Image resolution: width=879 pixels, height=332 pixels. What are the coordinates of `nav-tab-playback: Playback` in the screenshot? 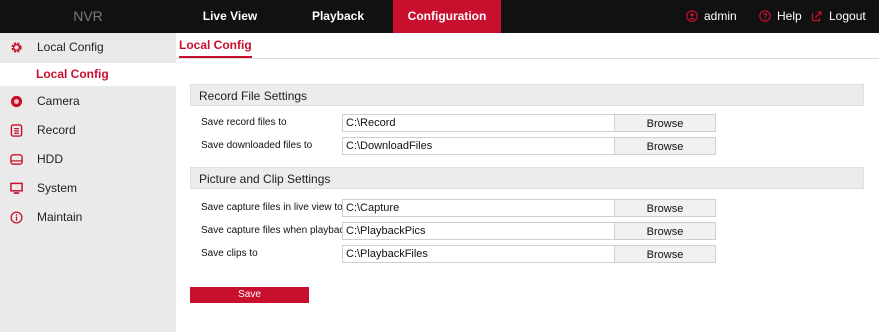 It's located at (338, 16).